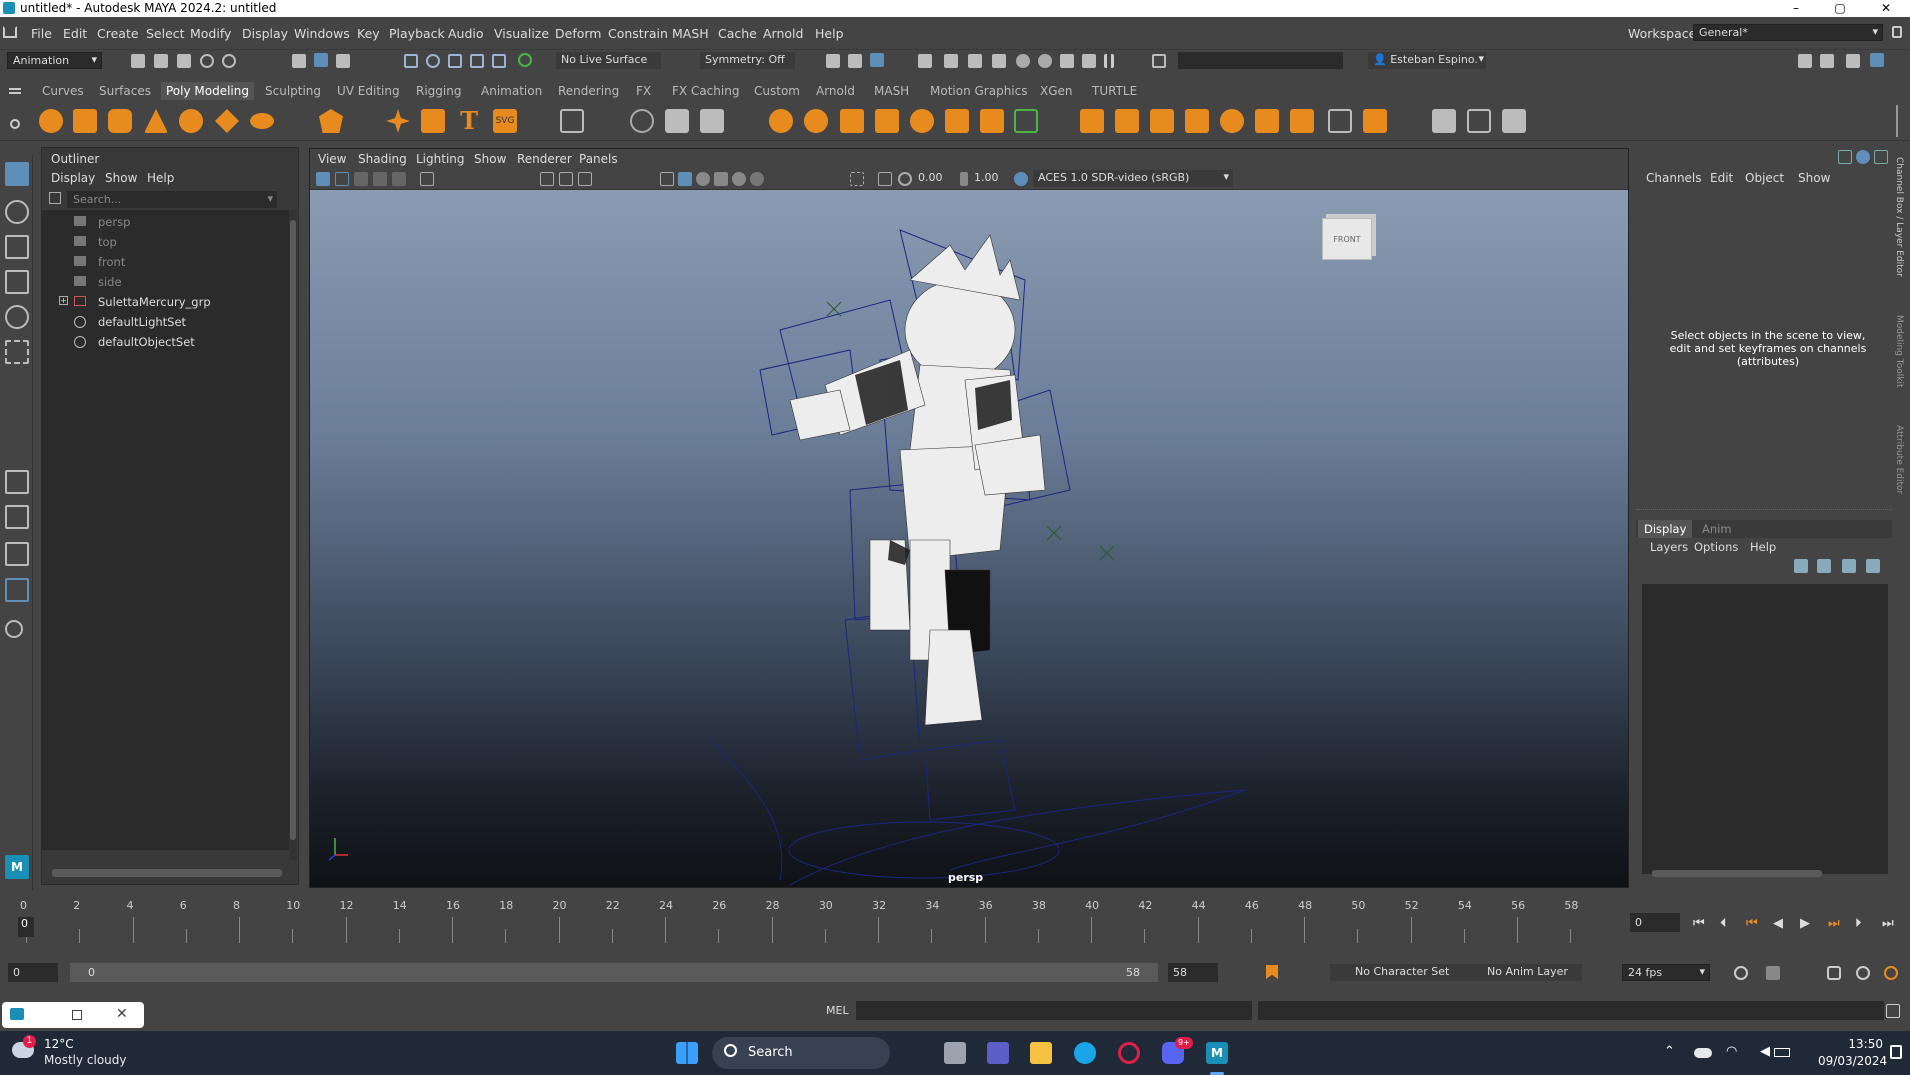  Describe the element at coordinates (1834, 923) in the screenshot. I see `step-forward-key-icon: ⏭` at that location.